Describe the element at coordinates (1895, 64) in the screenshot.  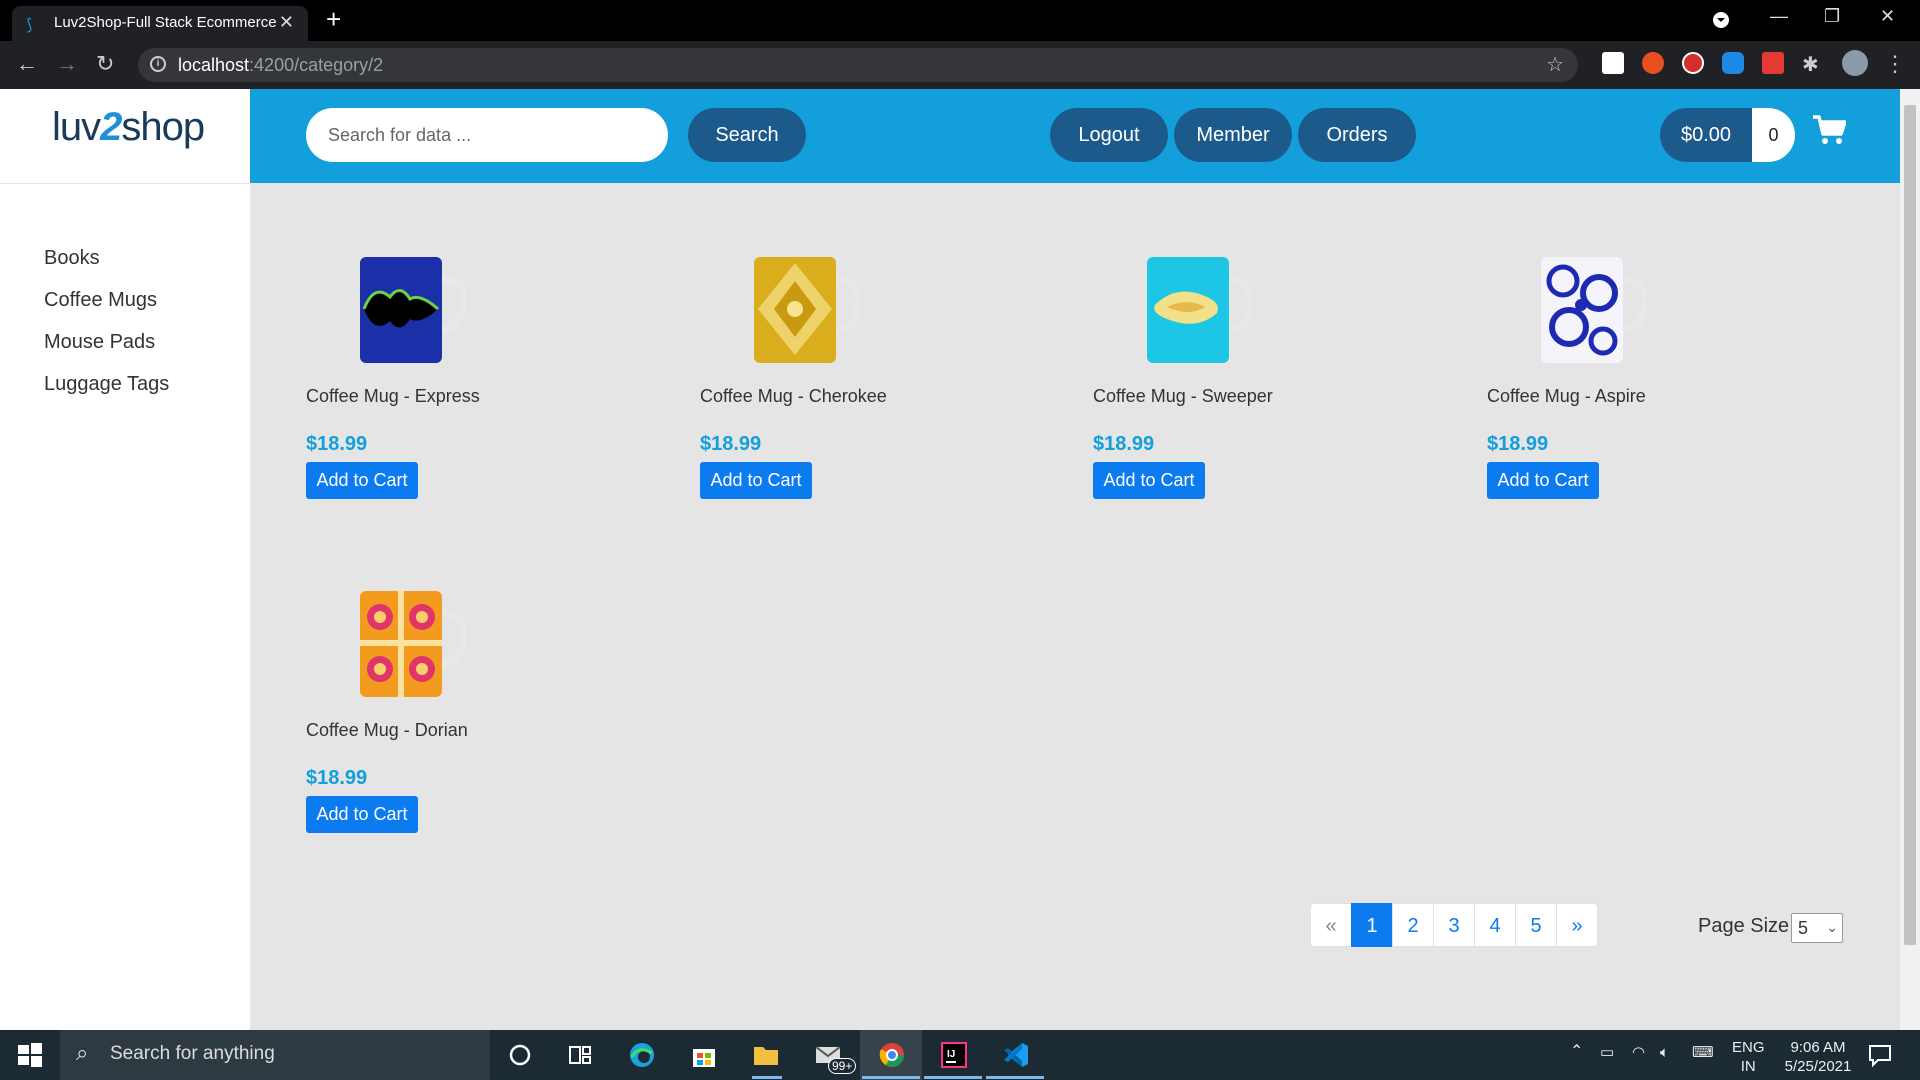
I see `browser-menu-icon: ⋮` at that location.